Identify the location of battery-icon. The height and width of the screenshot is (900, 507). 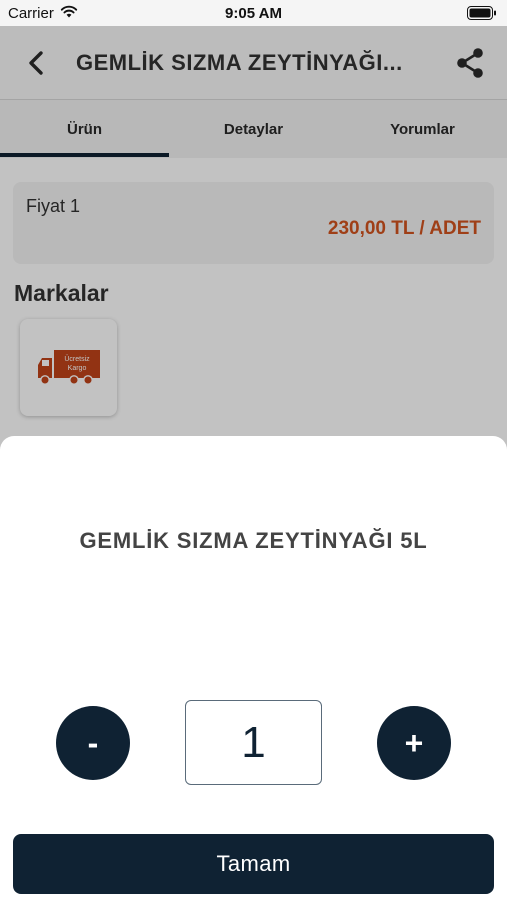
(482, 15).